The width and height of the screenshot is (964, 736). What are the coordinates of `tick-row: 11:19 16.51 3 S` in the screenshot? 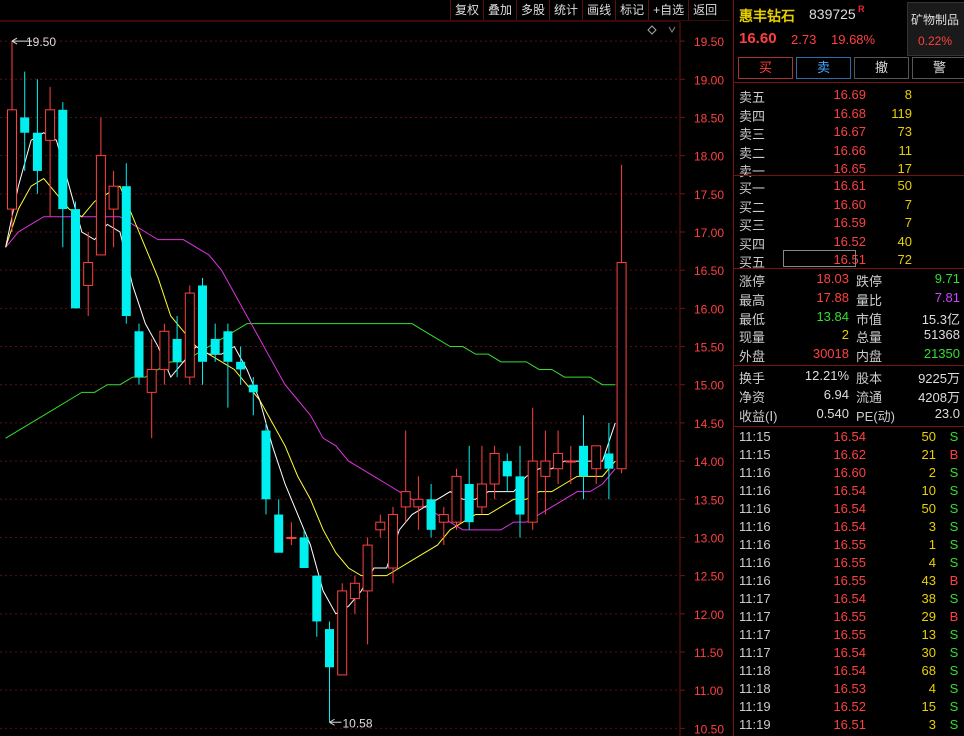 It's located at (849, 725).